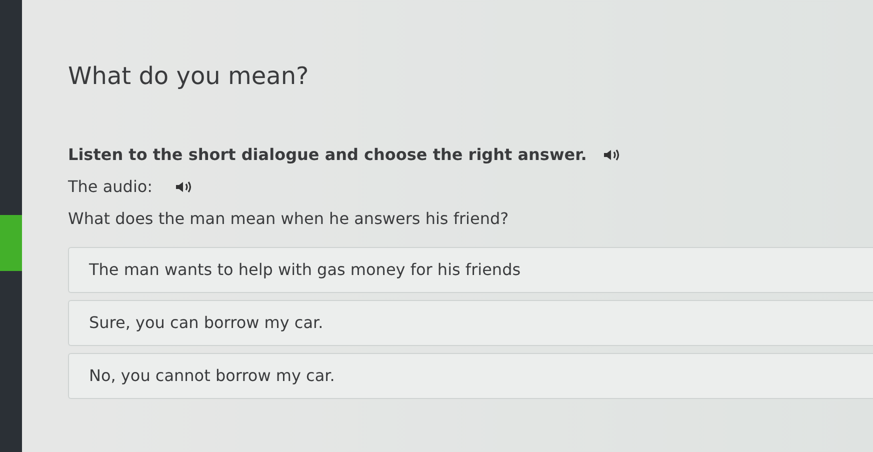  Describe the element at coordinates (11, 243) in the screenshot. I see `progress-marker` at that location.